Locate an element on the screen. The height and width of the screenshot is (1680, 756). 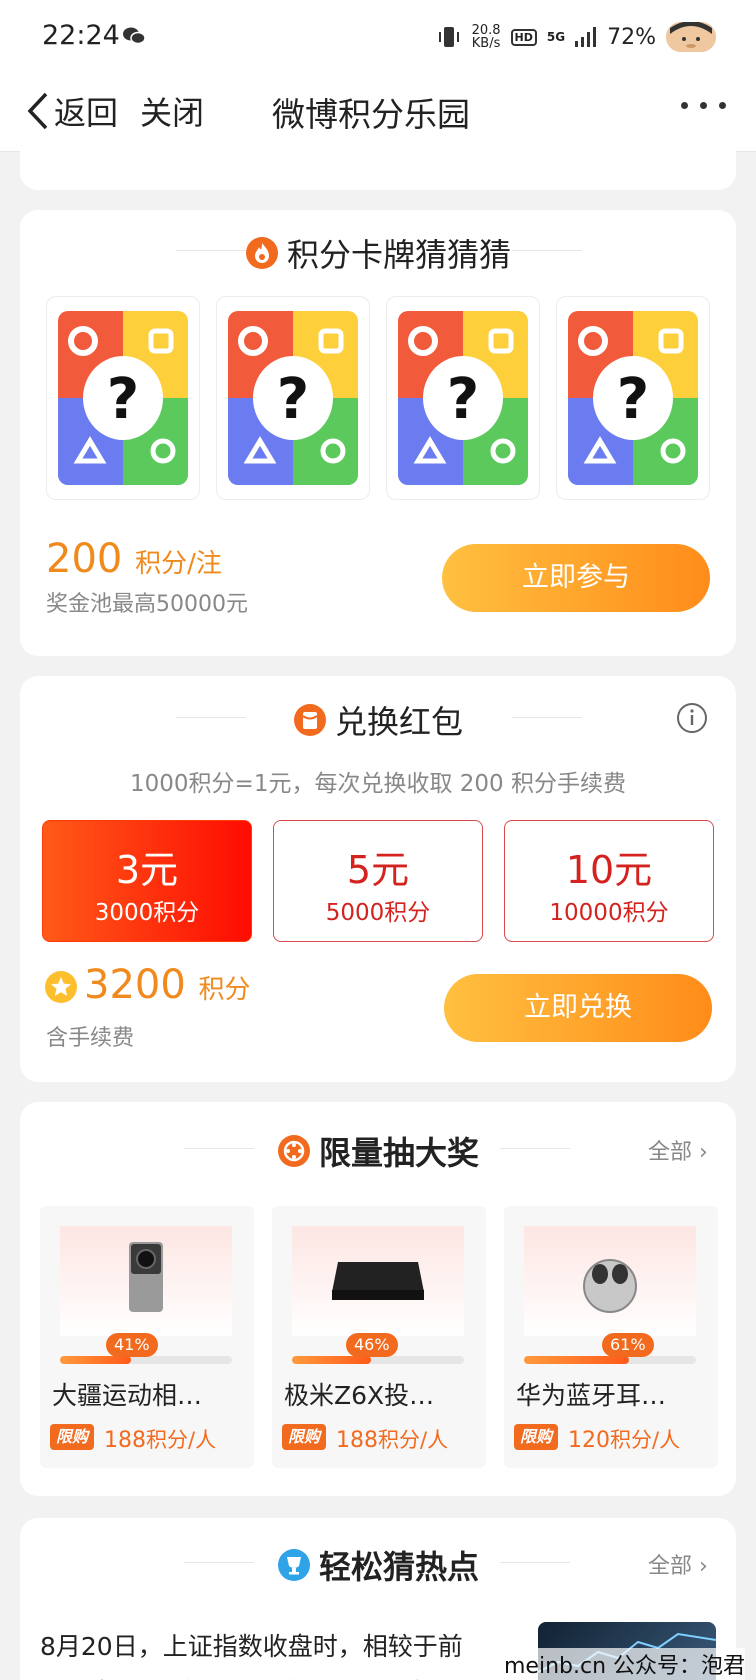
projector-icon is located at coordinates (378, 1281).